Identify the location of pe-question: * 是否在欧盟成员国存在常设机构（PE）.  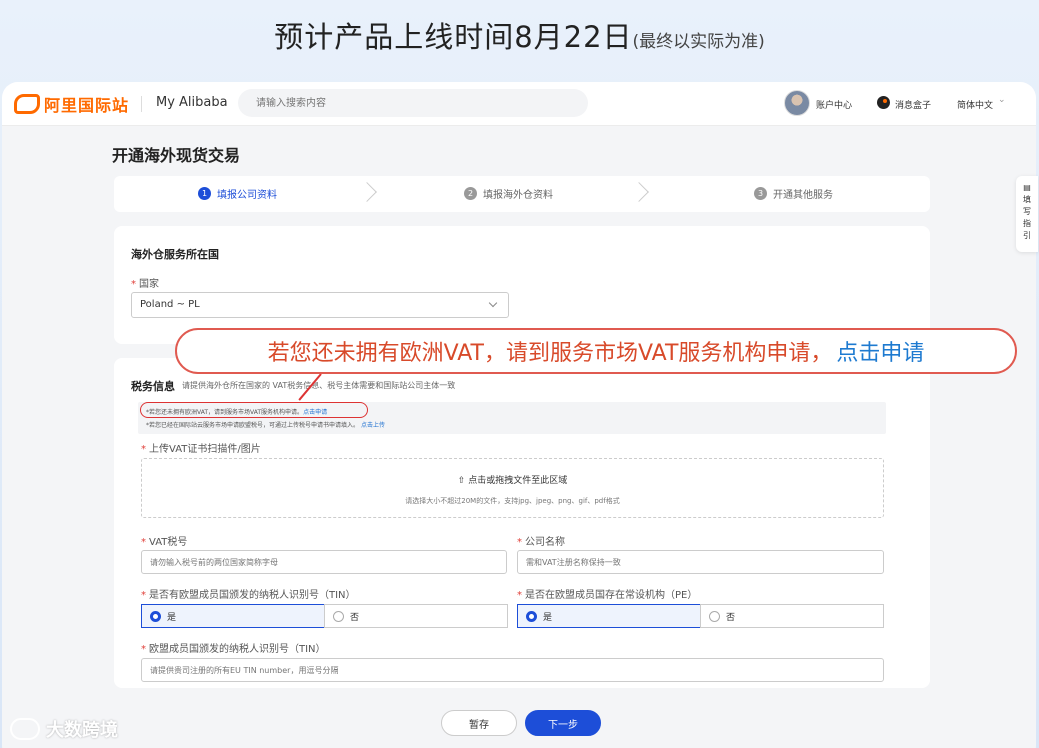
(607, 595).